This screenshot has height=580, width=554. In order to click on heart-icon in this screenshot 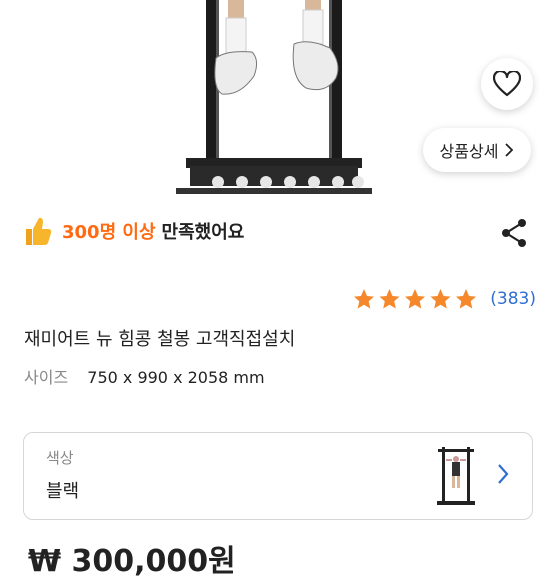, I will do `click(507, 84)`.